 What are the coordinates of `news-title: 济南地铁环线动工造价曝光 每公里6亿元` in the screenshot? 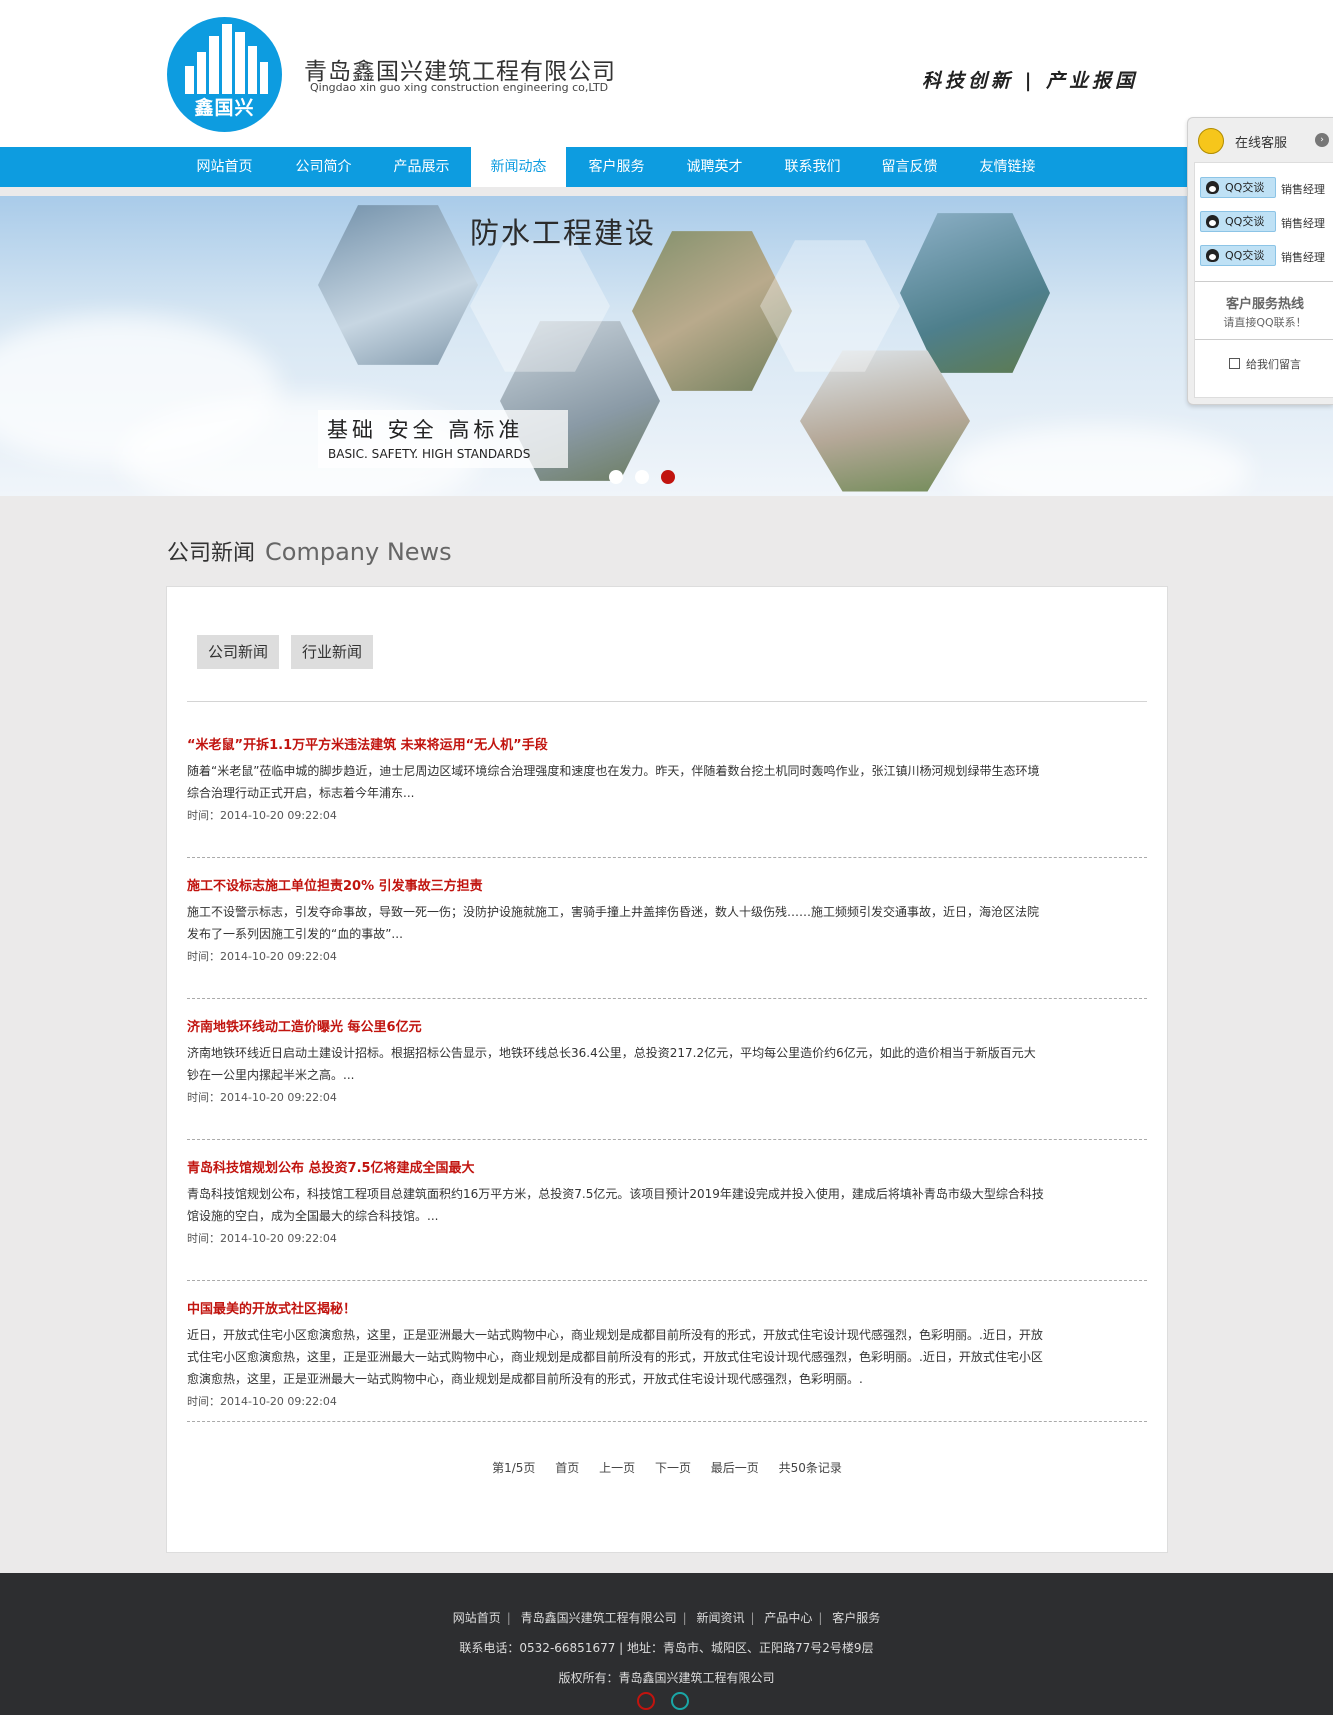 It's located at (667, 1025).